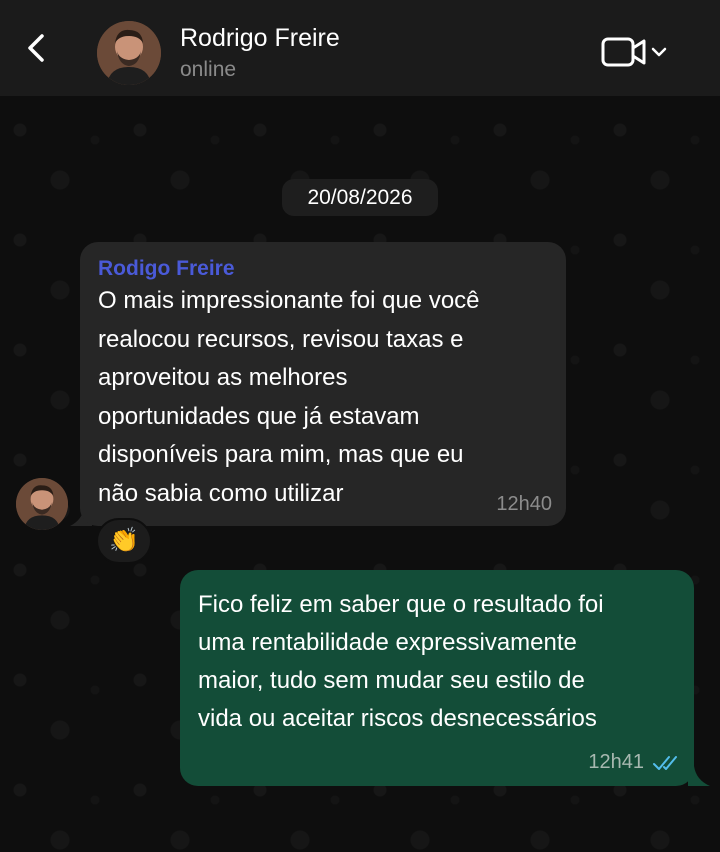 This screenshot has height=852, width=720. Describe the element at coordinates (401, 604) in the screenshot. I see `message-line: Fico feliz em saber que o resultado foi` at that location.